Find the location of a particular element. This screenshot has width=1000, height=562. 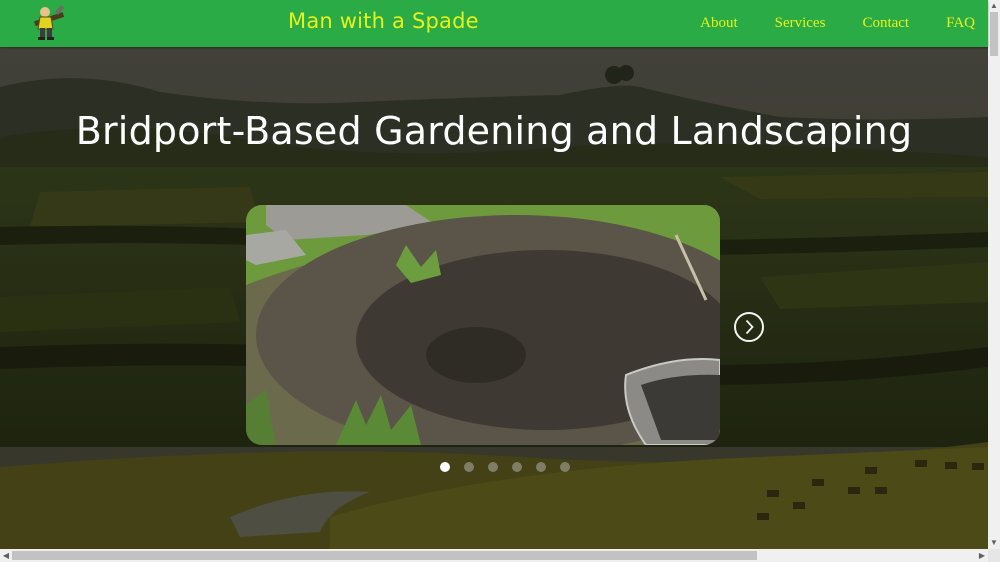

hero-heading: Bridport-Based Gardening and Landscaping is located at coordinates (494, 131).